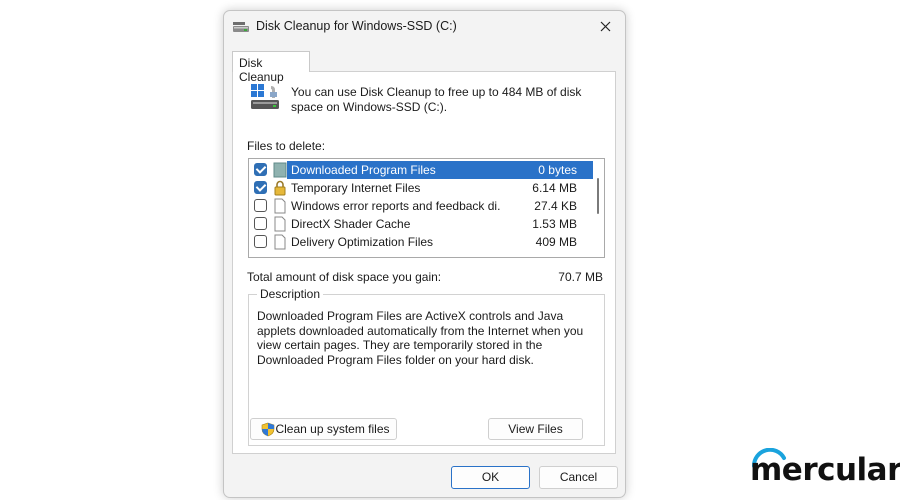  Describe the element at coordinates (356, 188) in the screenshot. I see `file-name: Temporary Internet Files` at that location.